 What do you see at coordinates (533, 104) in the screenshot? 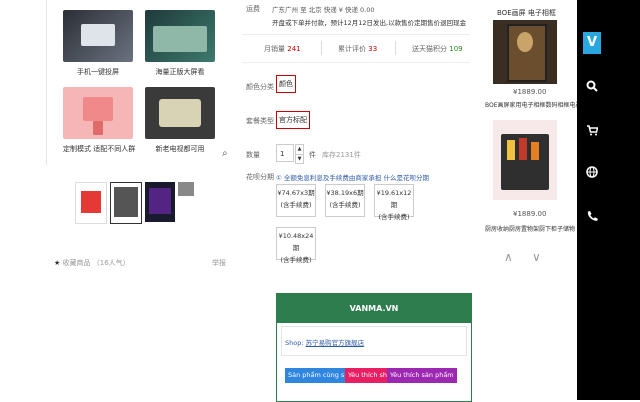
I see `recommend-title: BOE画屏家用电子相框数码相框电视` at bounding box center [533, 104].